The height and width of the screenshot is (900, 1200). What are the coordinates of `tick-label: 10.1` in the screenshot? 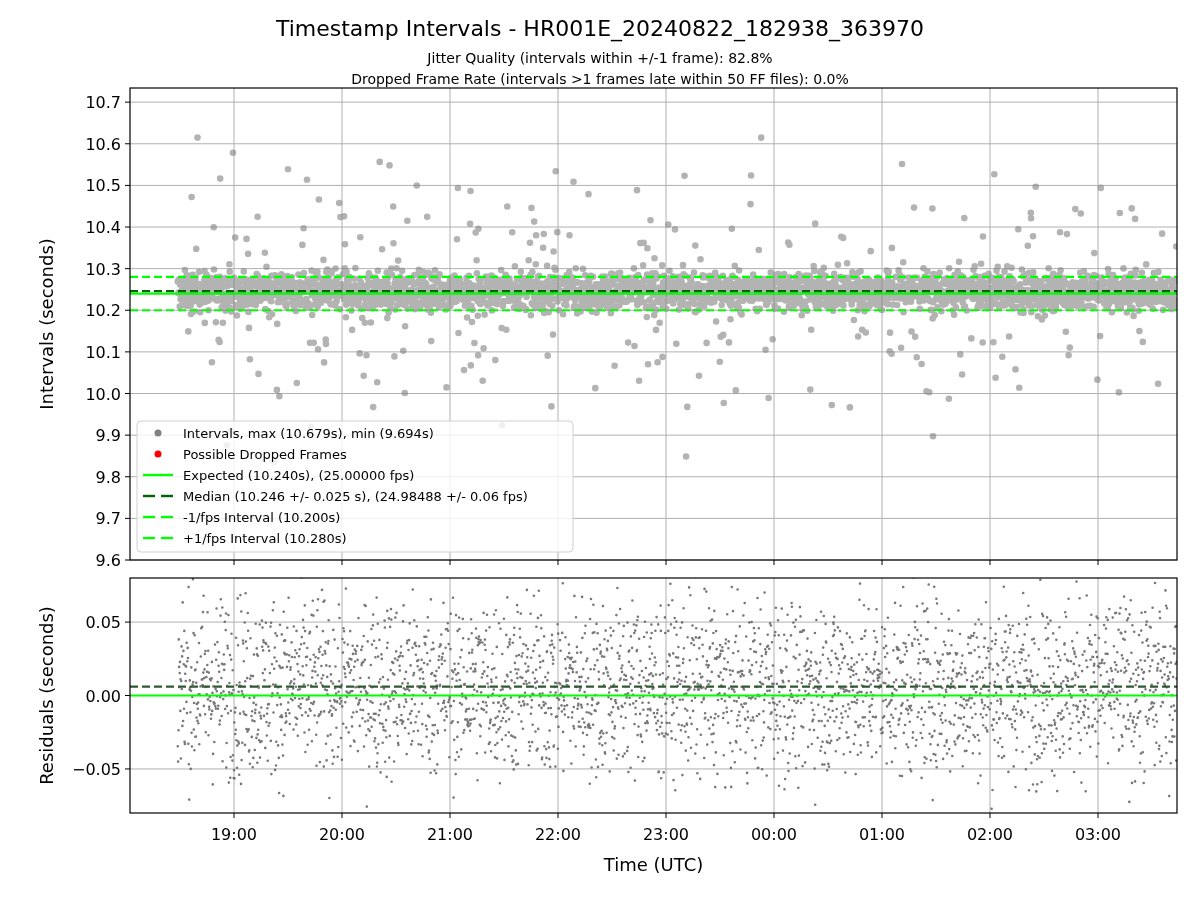 It's located at (103, 352).